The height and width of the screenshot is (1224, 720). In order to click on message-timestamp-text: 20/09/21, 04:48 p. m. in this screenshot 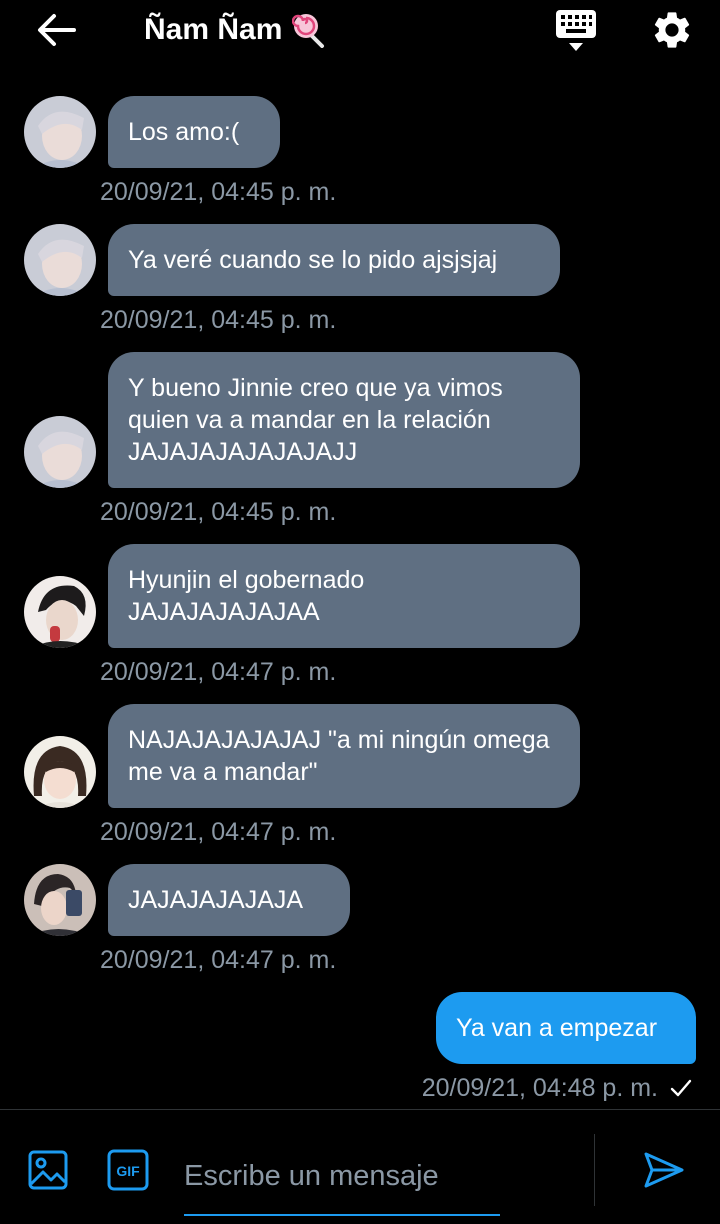, I will do `click(539, 1088)`.